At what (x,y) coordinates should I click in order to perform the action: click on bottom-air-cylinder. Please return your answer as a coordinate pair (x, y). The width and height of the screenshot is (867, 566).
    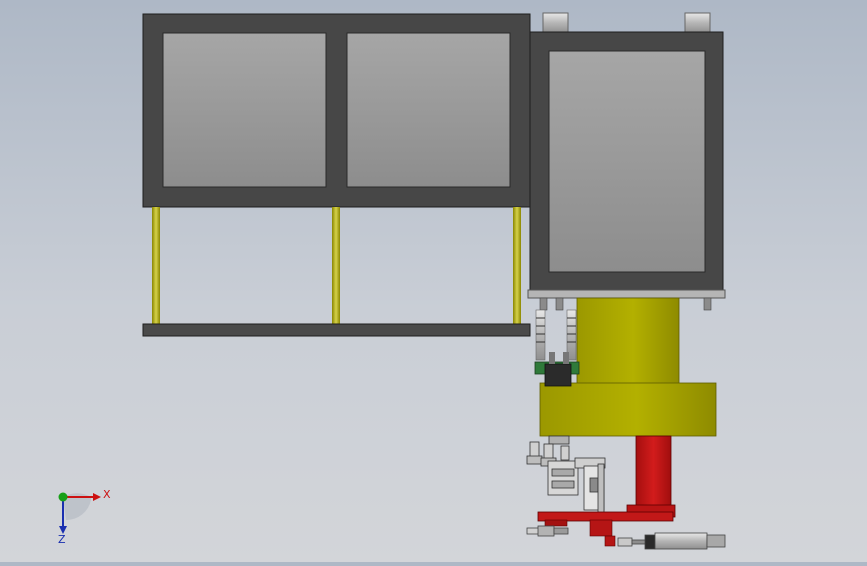
    Looking at the image, I should click on (626, 537).